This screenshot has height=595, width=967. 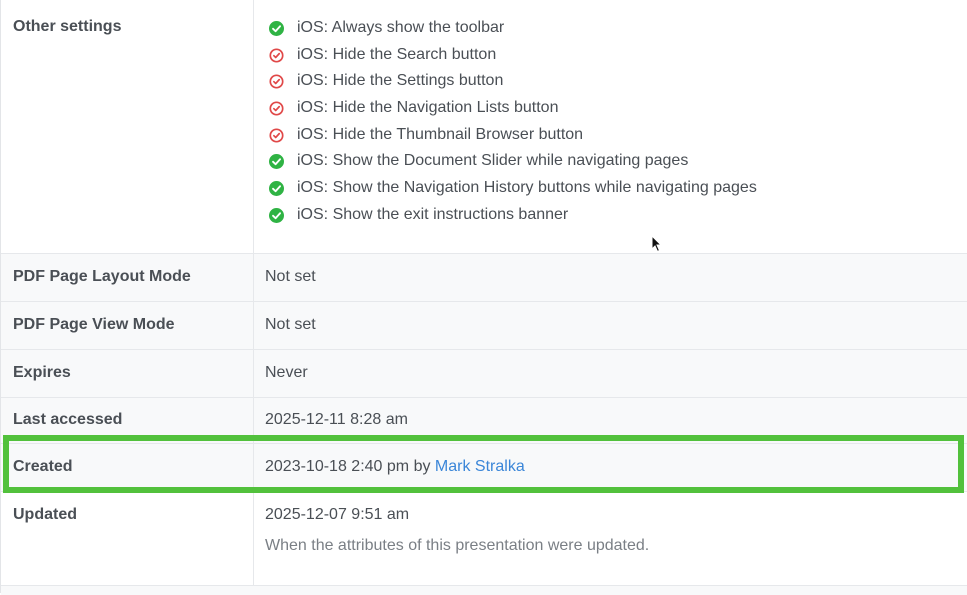 I want to click on created-date: 2023-10-18 2:40 pm, so click(x=337, y=466).